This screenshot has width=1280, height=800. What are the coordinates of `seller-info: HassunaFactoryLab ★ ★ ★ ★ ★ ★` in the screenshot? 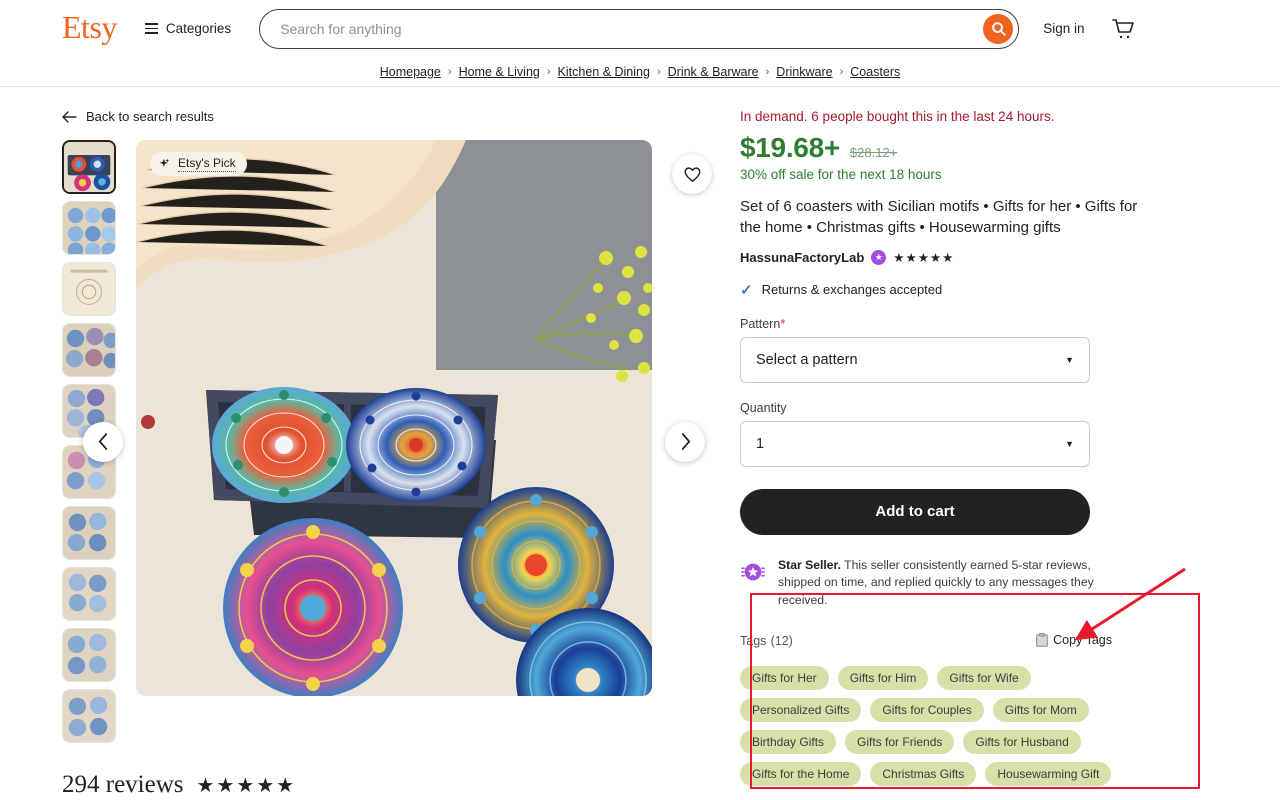 It's located at (950, 257).